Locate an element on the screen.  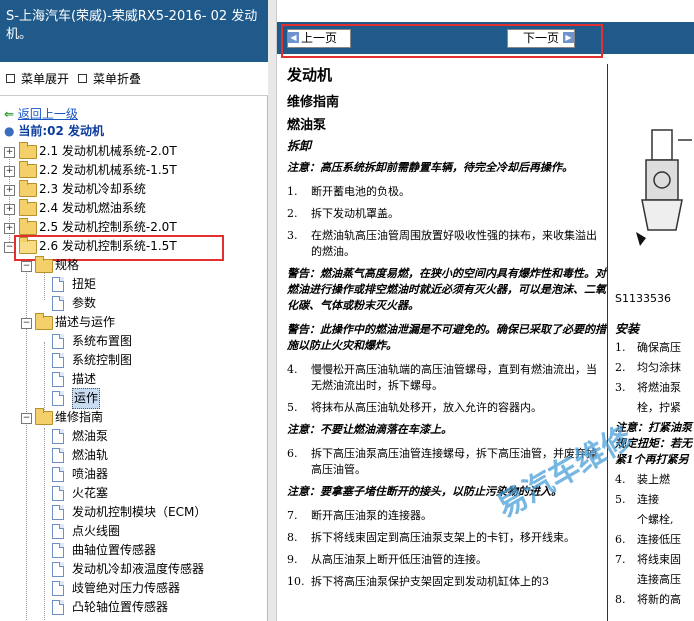
step-text: 将抹布从高压油轨处移开，放入允许的容器内。 is located at coordinates (426, 407).